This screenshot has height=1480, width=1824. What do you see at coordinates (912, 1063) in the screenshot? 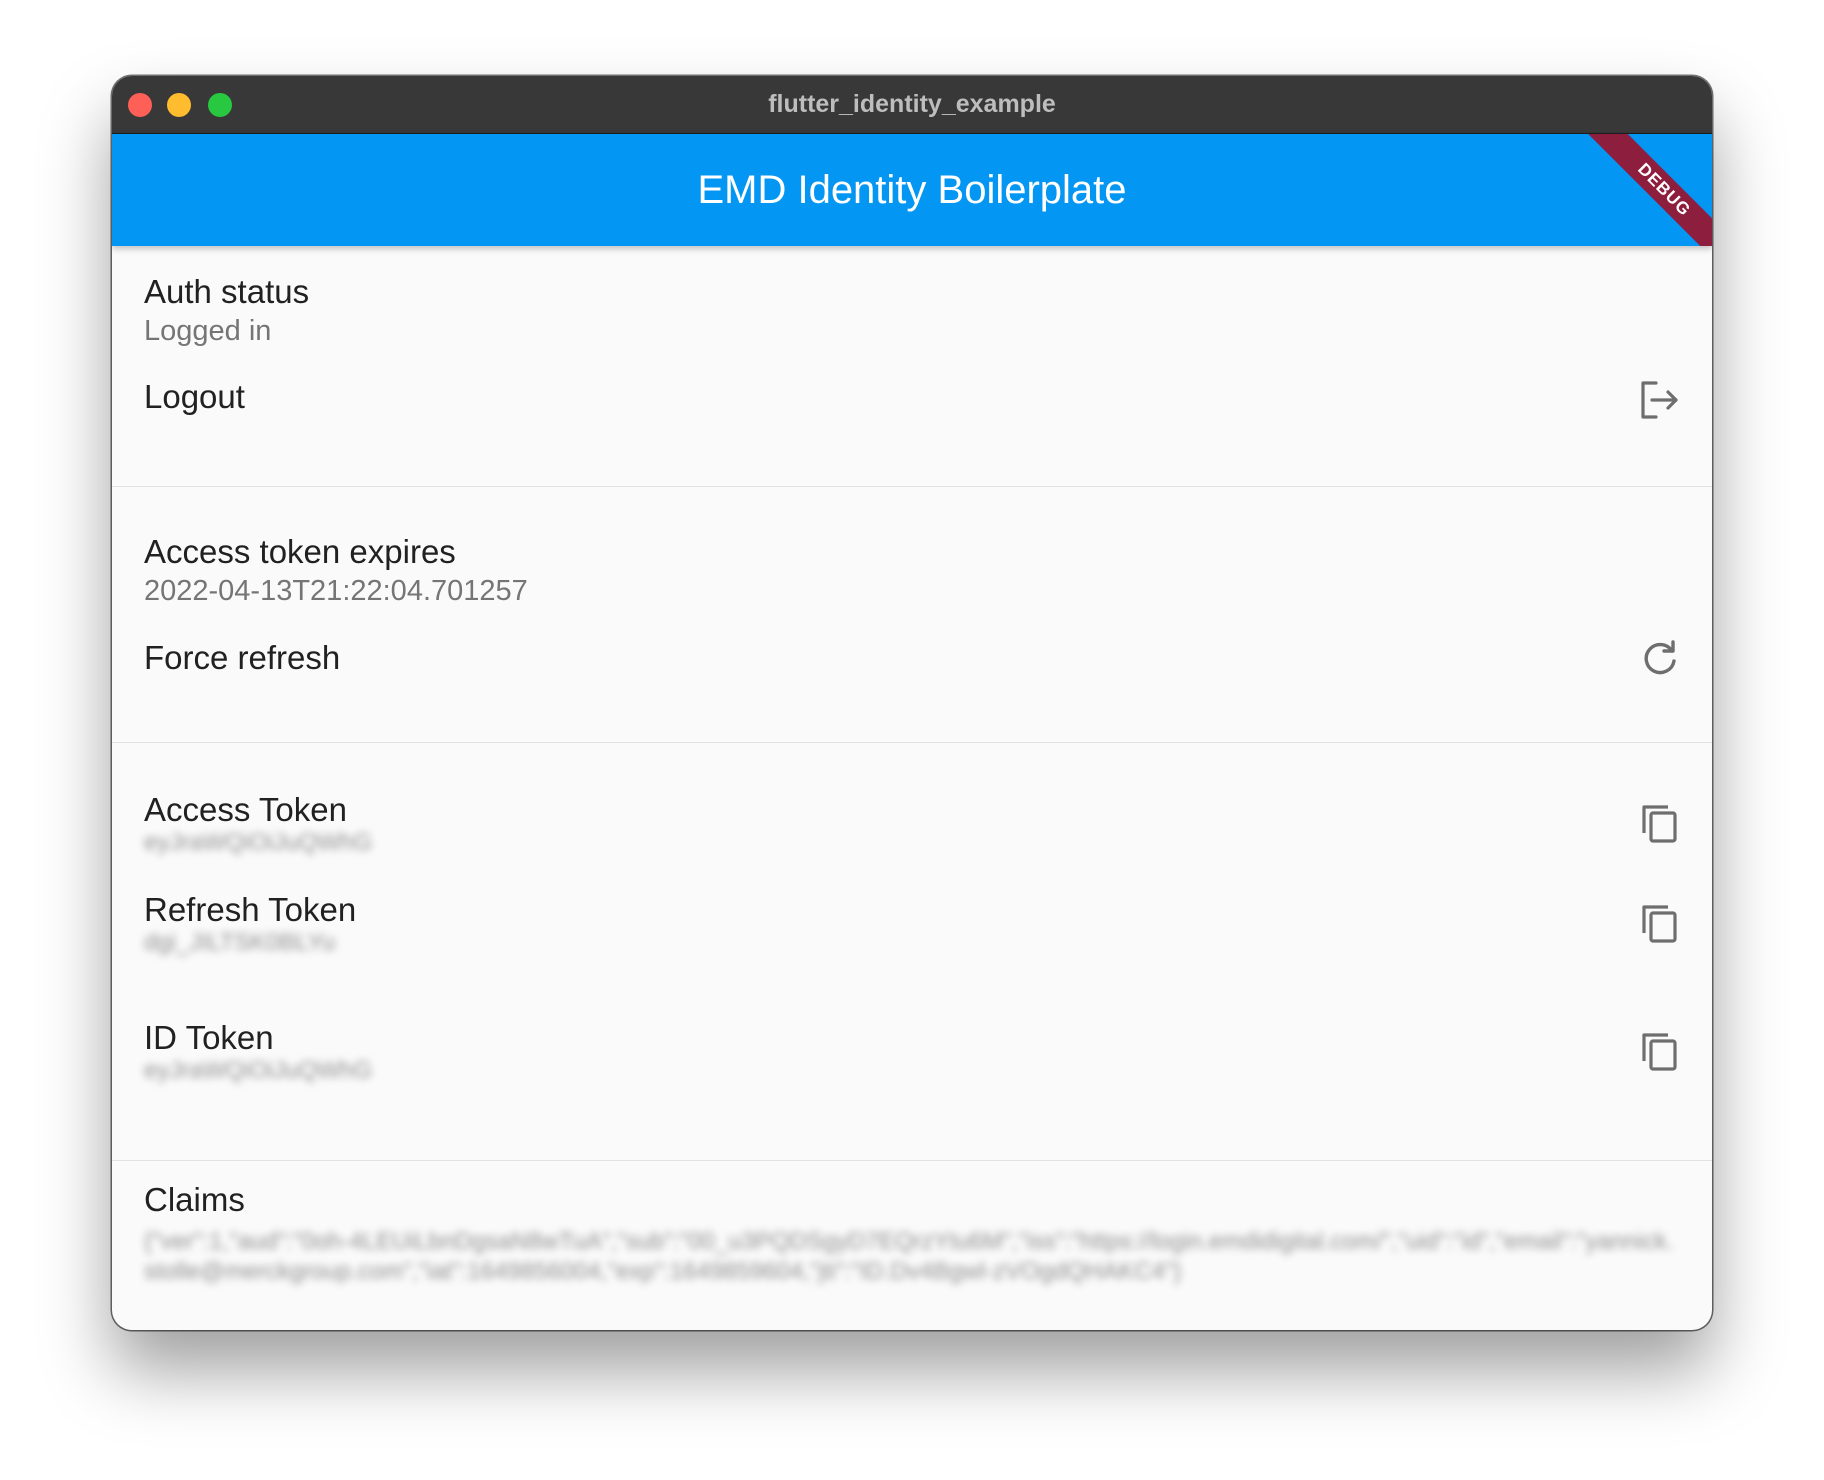
I see `id-token-tile: ID Token eyJraWQiOiJuQWhG` at bounding box center [912, 1063].